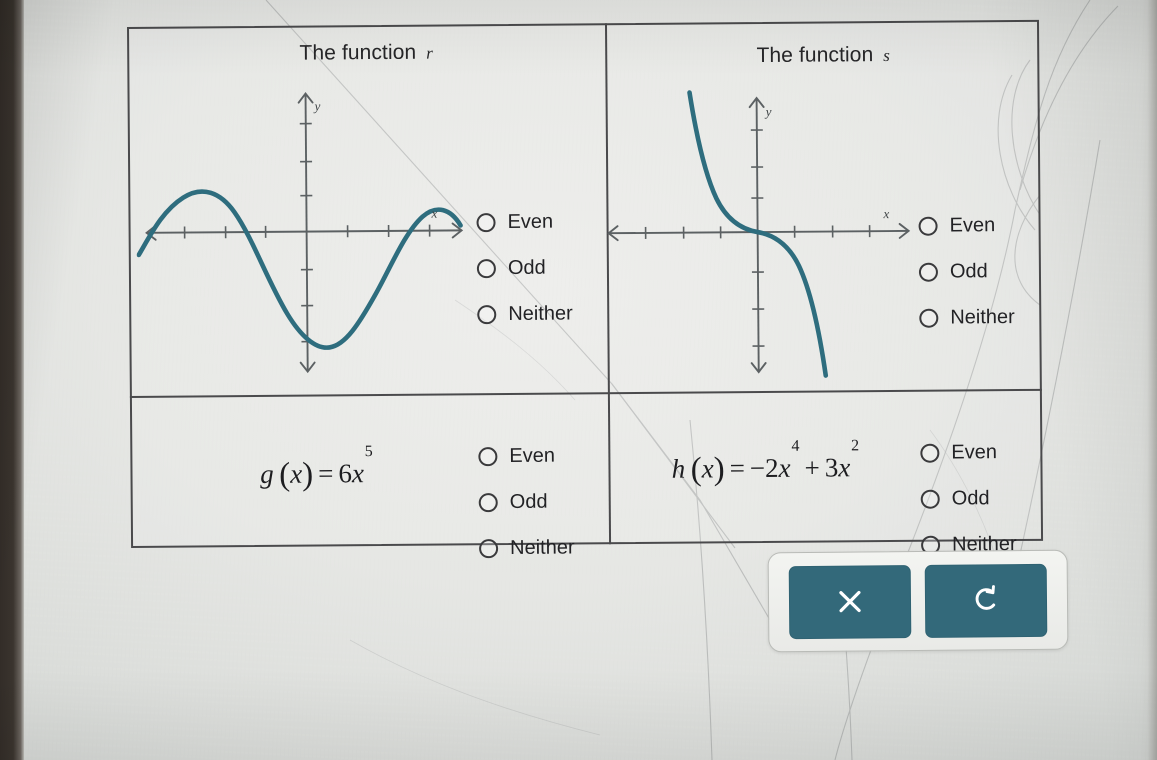 The height and width of the screenshot is (760, 1157). I want to click on radio-h-odd, so click(930, 499).